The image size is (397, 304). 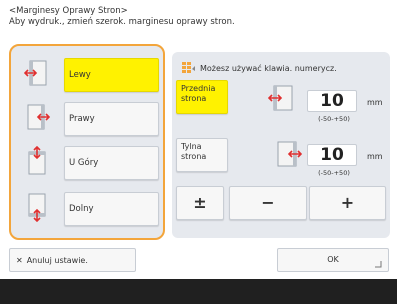 What do you see at coordinates (84, 163) in the screenshot?
I see `position-top-label: U Góry` at bounding box center [84, 163].